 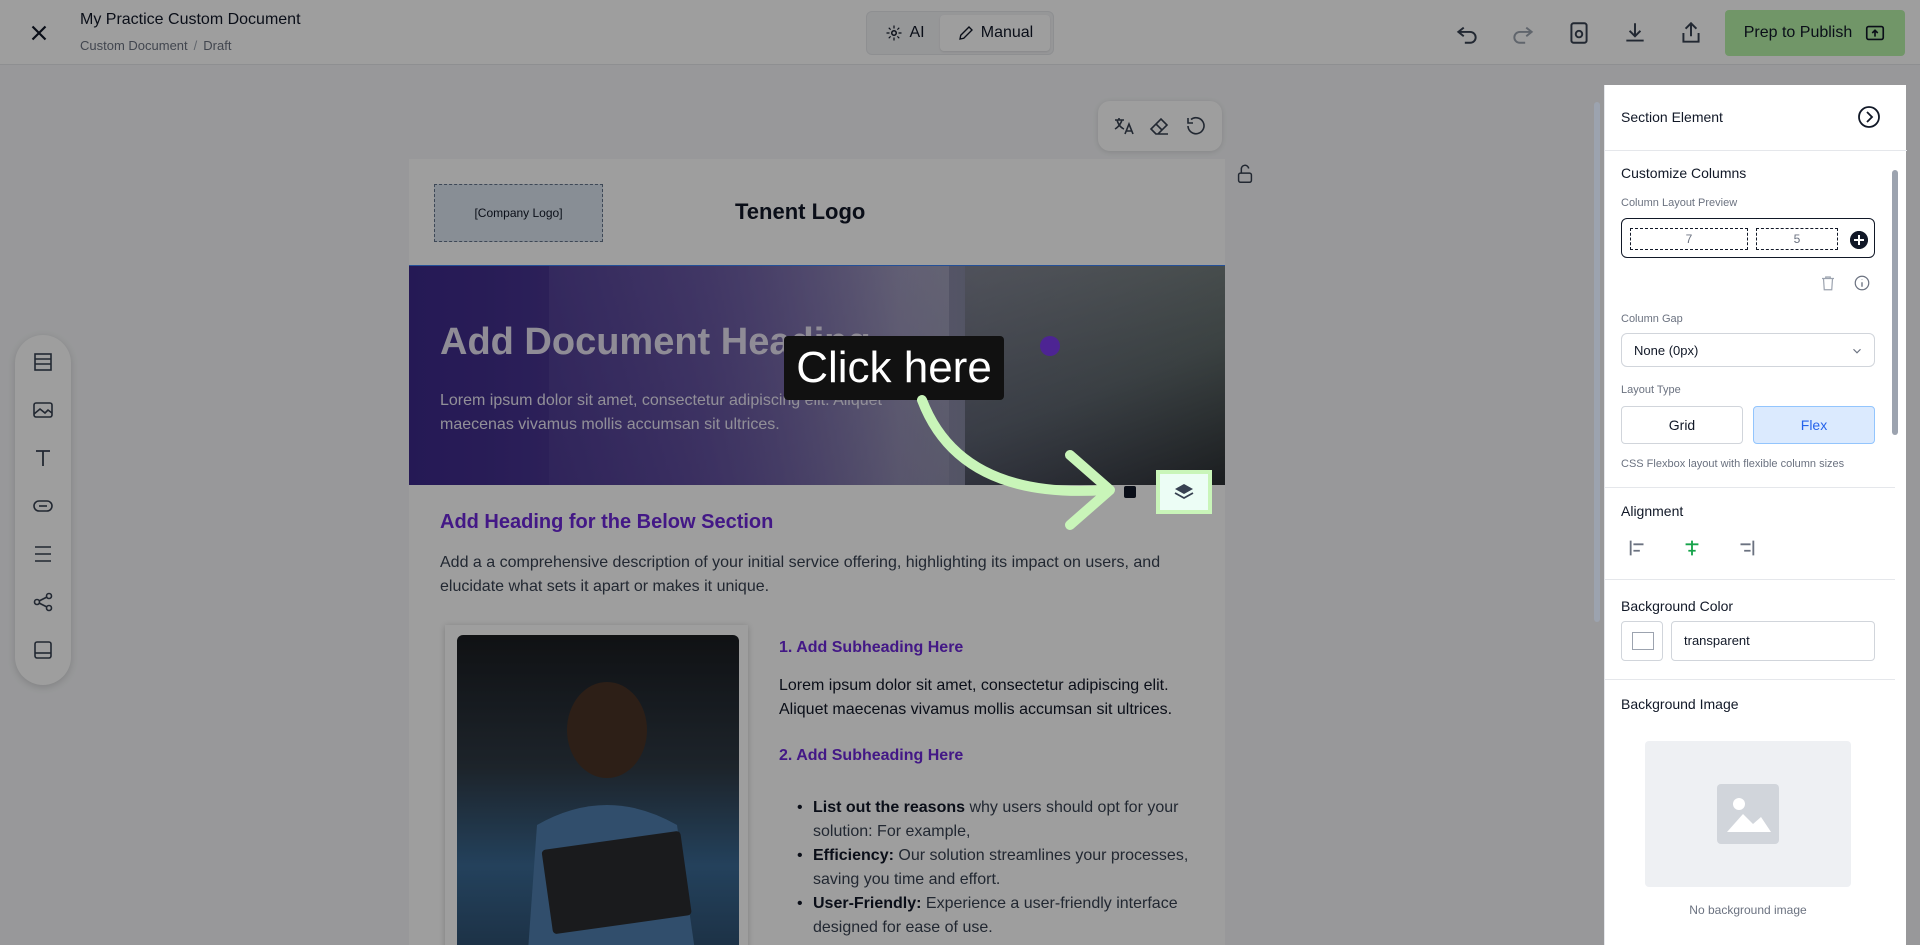 I want to click on manual-mode-button: Manual, so click(x=995, y=33).